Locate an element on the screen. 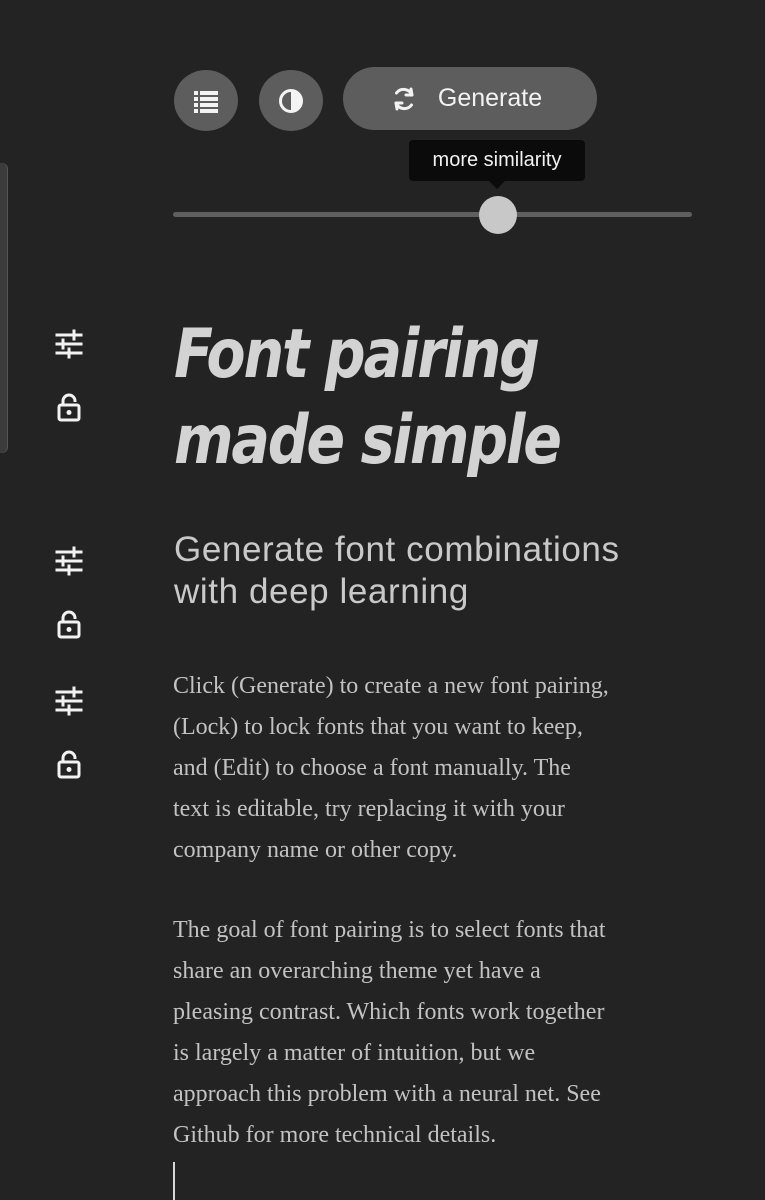  headline-line: made simple is located at coordinates (368, 440).